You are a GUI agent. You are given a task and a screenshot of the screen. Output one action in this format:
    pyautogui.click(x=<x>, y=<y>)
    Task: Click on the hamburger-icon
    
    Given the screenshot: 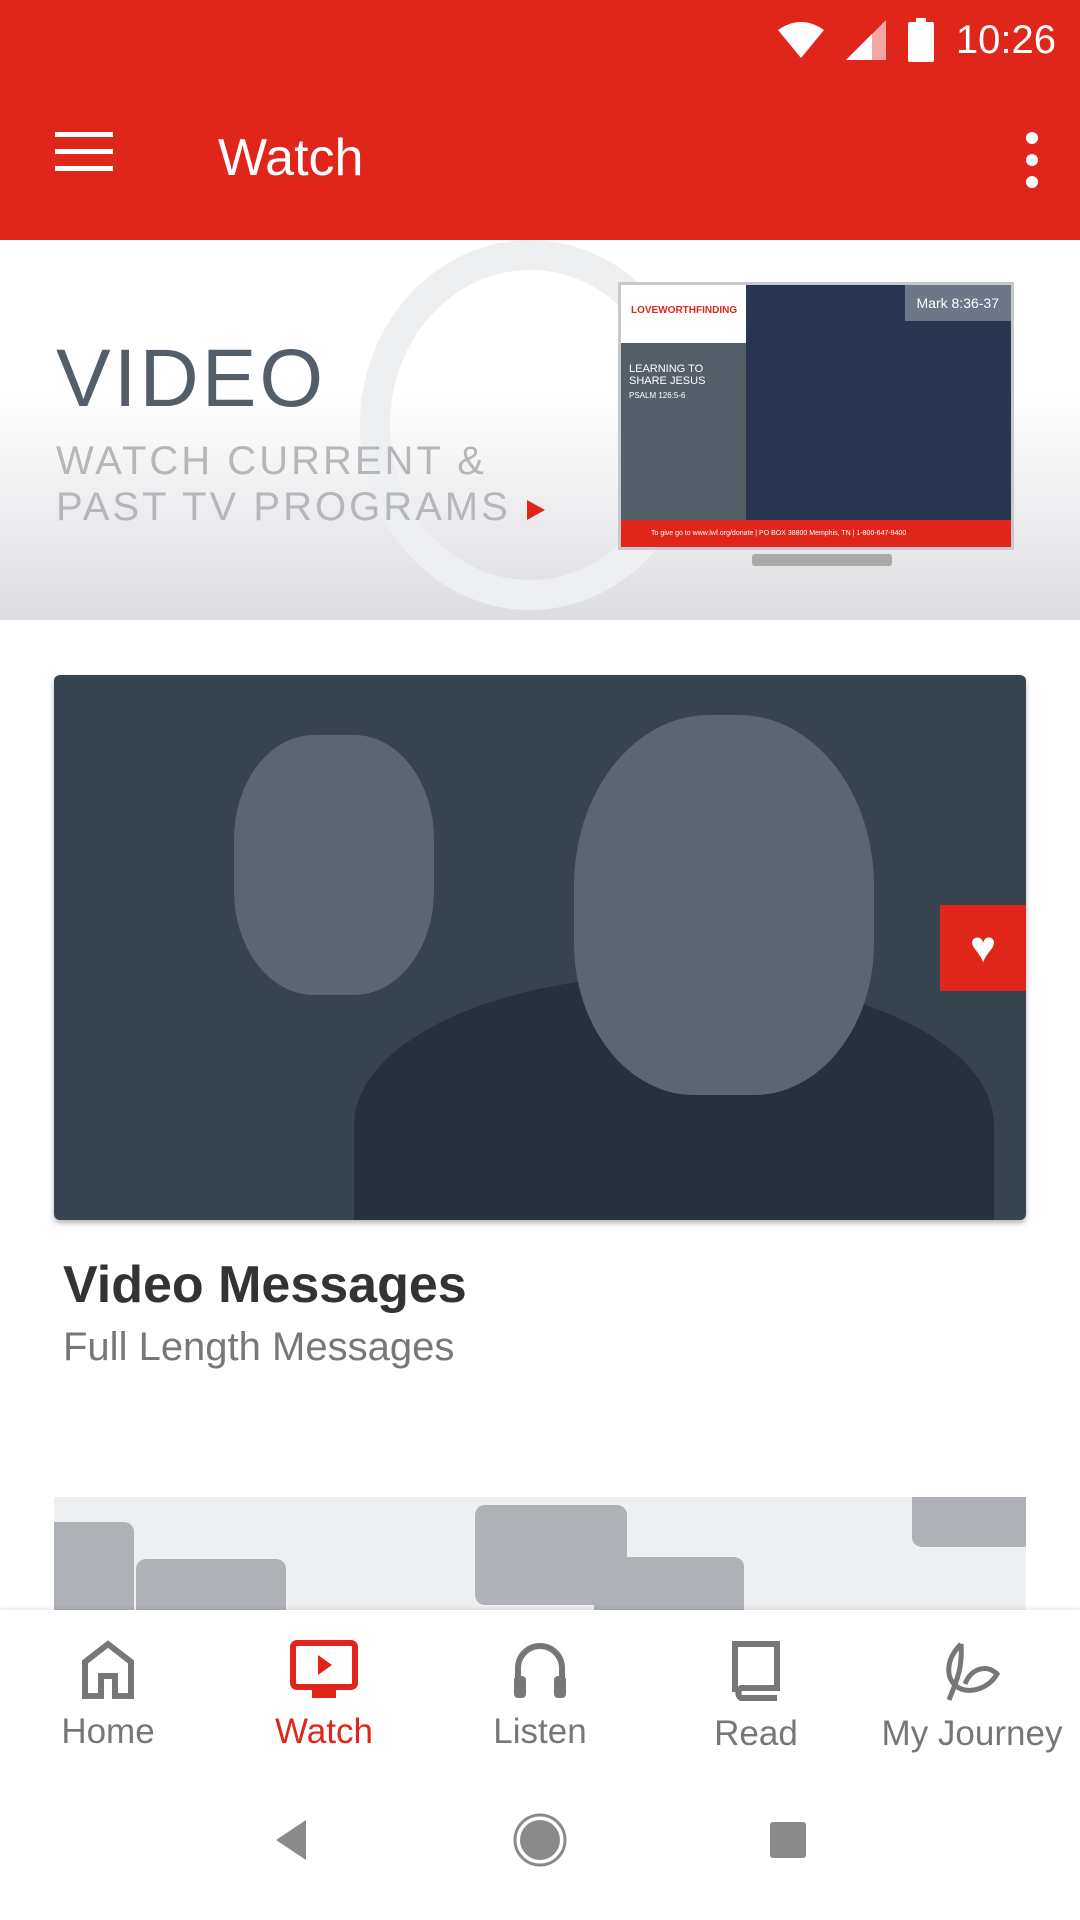 What is the action you would take?
    pyautogui.click(x=84, y=152)
    